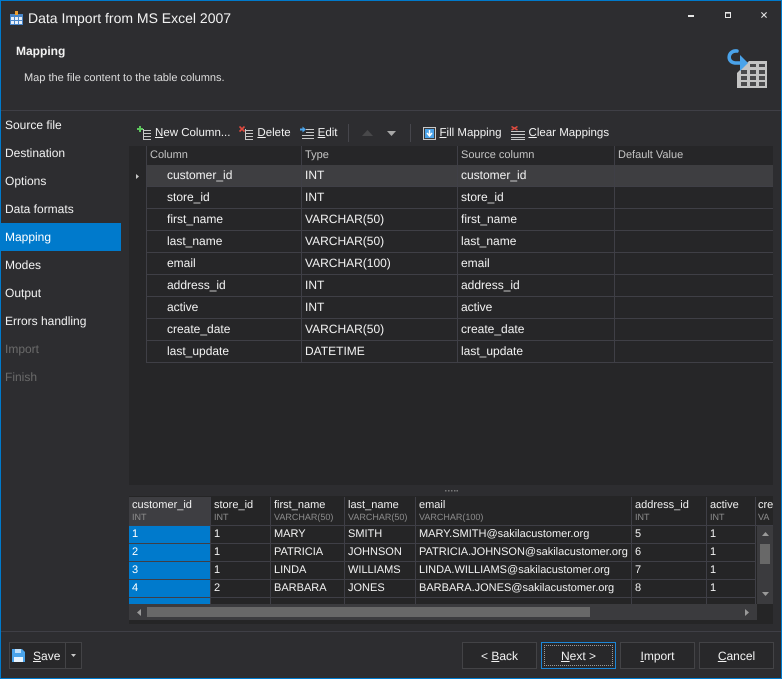  Describe the element at coordinates (657, 655) in the screenshot. I see `import-button: Import` at that location.